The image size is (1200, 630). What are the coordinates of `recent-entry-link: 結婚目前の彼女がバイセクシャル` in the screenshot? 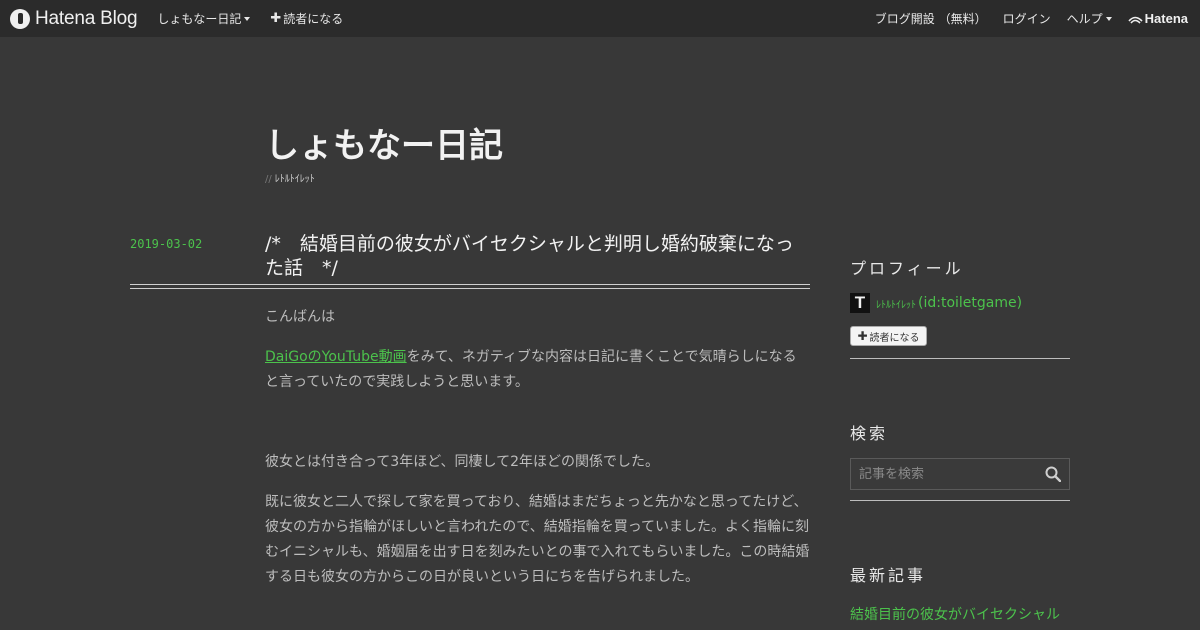 It's located at (955, 614).